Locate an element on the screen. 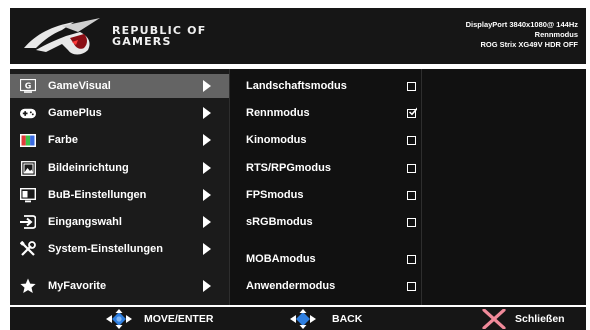 This screenshot has width=590, height=330. option-landschaftsmodus: Landschaftsmodus is located at coordinates (326, 86).